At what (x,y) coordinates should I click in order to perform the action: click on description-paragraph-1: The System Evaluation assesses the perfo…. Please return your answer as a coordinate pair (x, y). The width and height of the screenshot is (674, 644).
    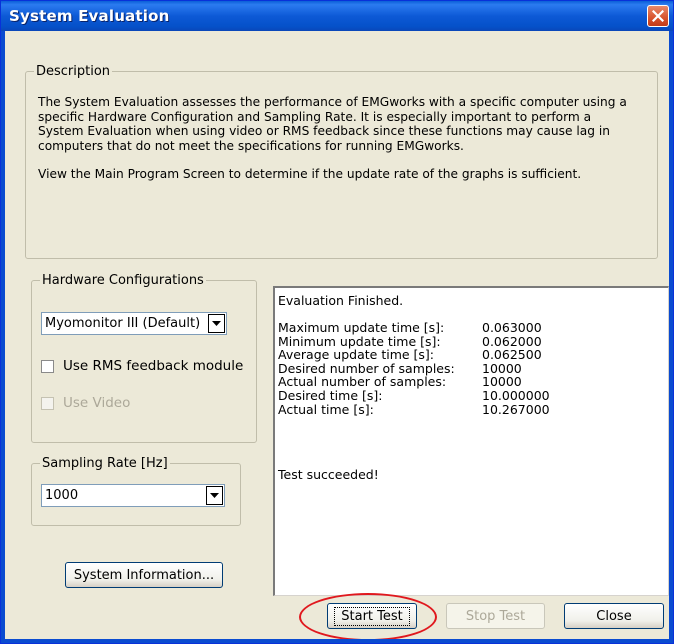
    Looking at the image, I should click on (332, 124).